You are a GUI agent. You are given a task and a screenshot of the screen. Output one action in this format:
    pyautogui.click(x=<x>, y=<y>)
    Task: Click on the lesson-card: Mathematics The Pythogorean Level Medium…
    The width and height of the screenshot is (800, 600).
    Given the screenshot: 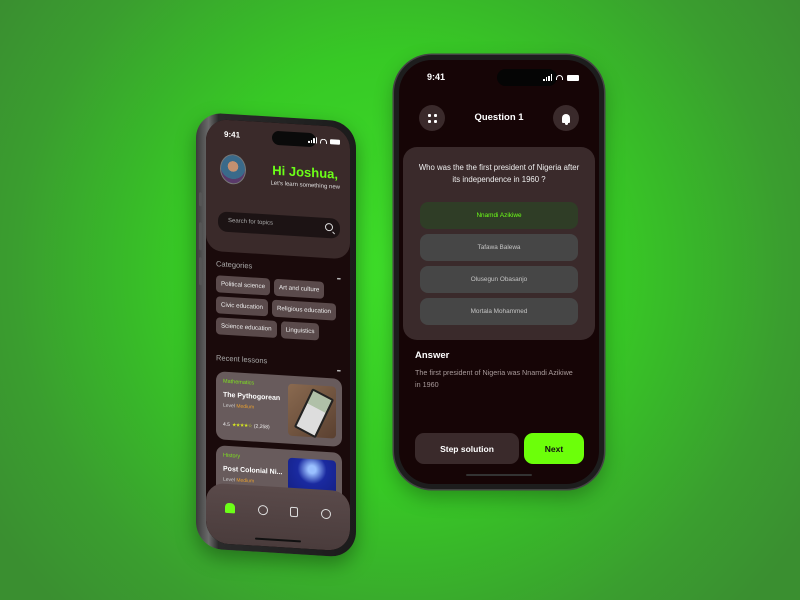 What is the action you would take?
    pyautogui.click(x=279, y=409)
    